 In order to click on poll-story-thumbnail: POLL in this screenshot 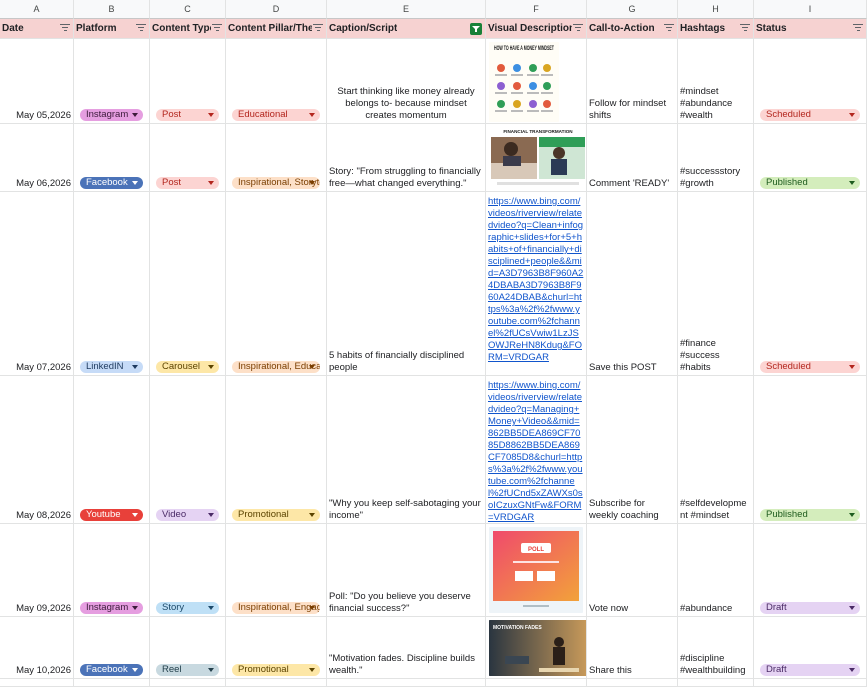, I will do `click(536, 570)`.